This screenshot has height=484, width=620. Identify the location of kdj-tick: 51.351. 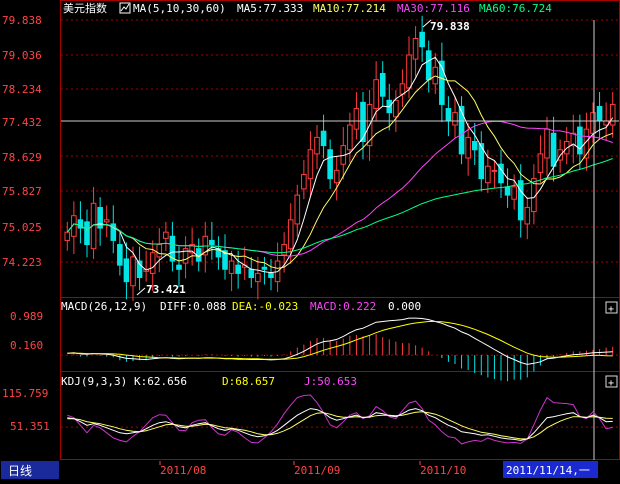
(30, 426).